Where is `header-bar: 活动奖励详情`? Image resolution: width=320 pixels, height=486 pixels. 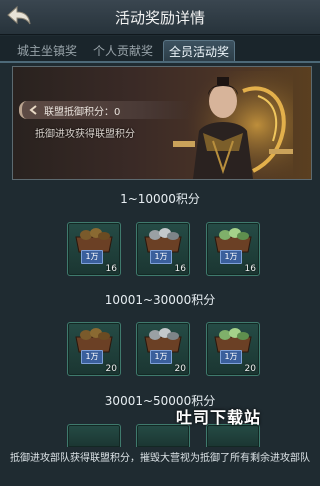
header-bar: 活动奖励详情 is located at coordinates (160, 17).